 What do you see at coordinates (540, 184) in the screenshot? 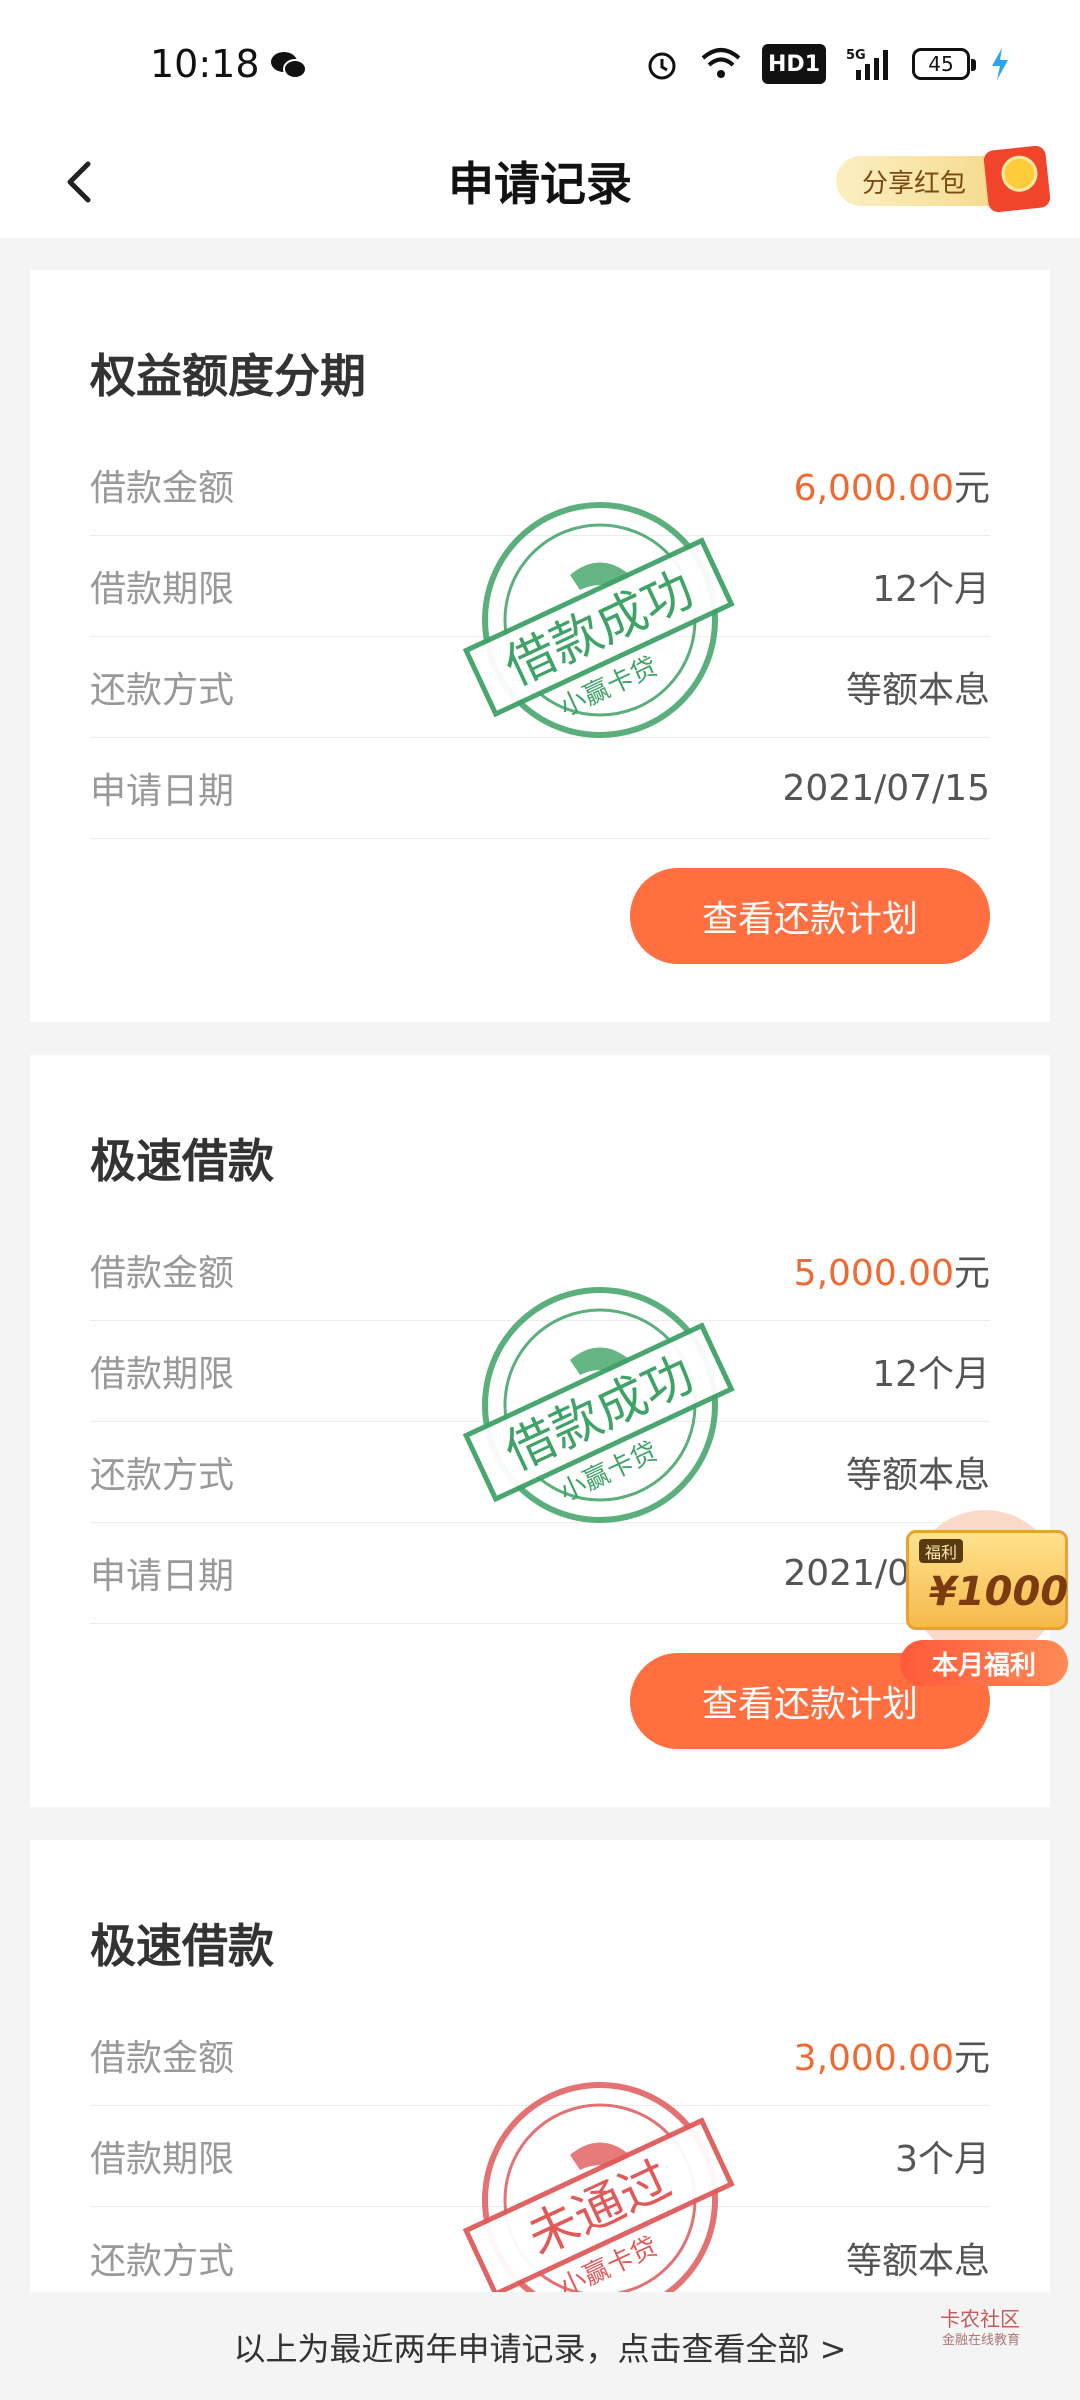
I see `nav-header: 申请记录 分享红包` at bounding box center [540, 184].